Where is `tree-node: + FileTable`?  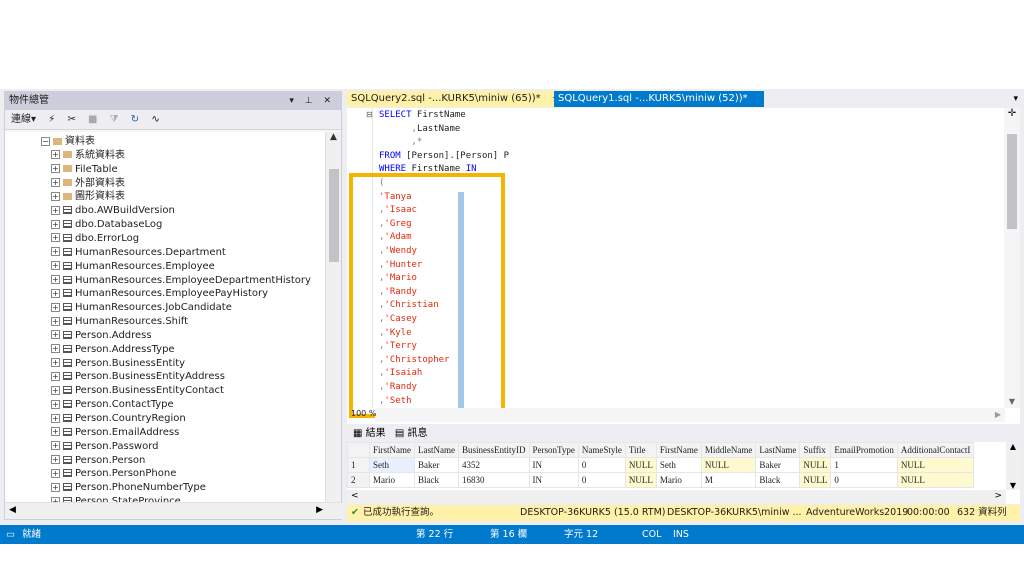
tree-node: + FileTable is located at coordinates (84, 170).